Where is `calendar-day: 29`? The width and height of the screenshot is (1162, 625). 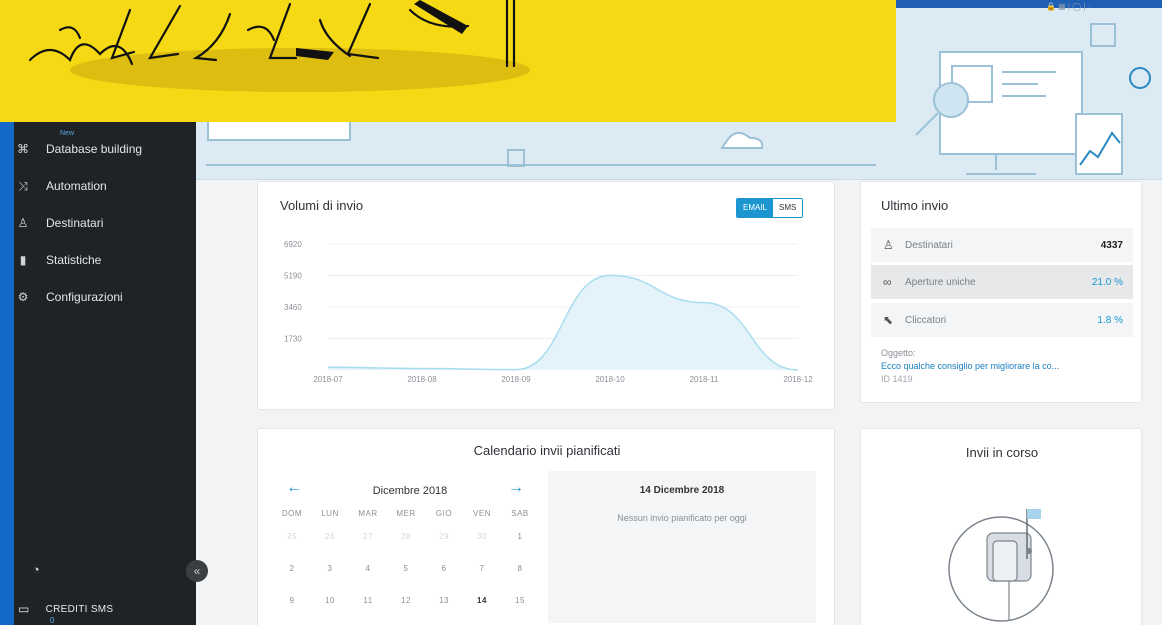
calendar-day: 29 is located at coordinates (444, 536).